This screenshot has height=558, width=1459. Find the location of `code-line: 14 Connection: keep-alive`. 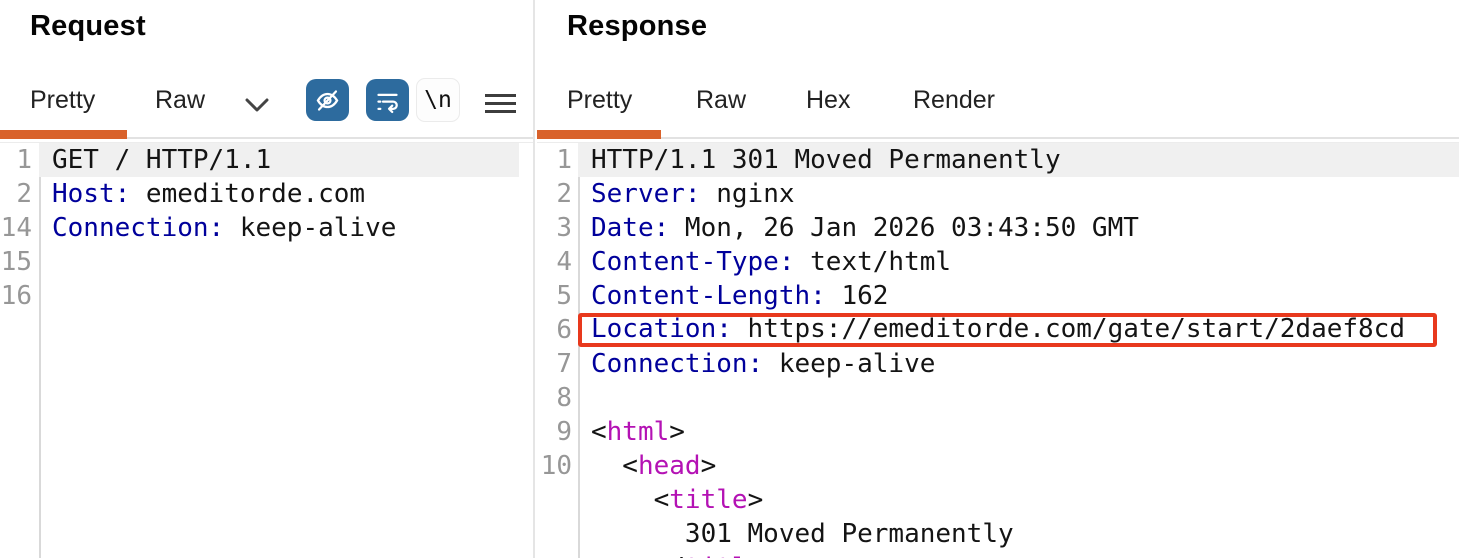

code-line: 14 Connection: keep-alive is located at coordinates (259, 228).